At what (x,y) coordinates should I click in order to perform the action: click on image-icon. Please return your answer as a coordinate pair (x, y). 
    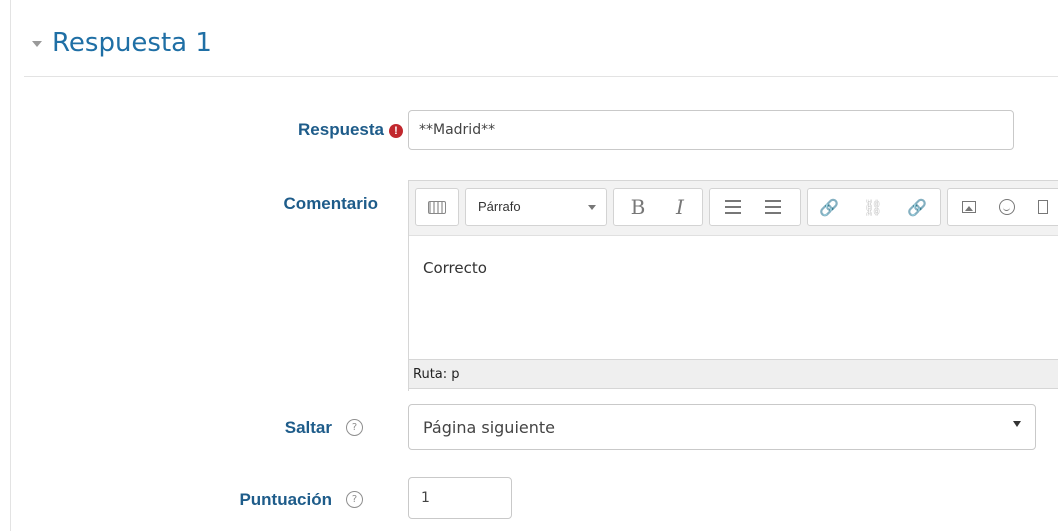
    Looking at the image, I should click on (969, 207).